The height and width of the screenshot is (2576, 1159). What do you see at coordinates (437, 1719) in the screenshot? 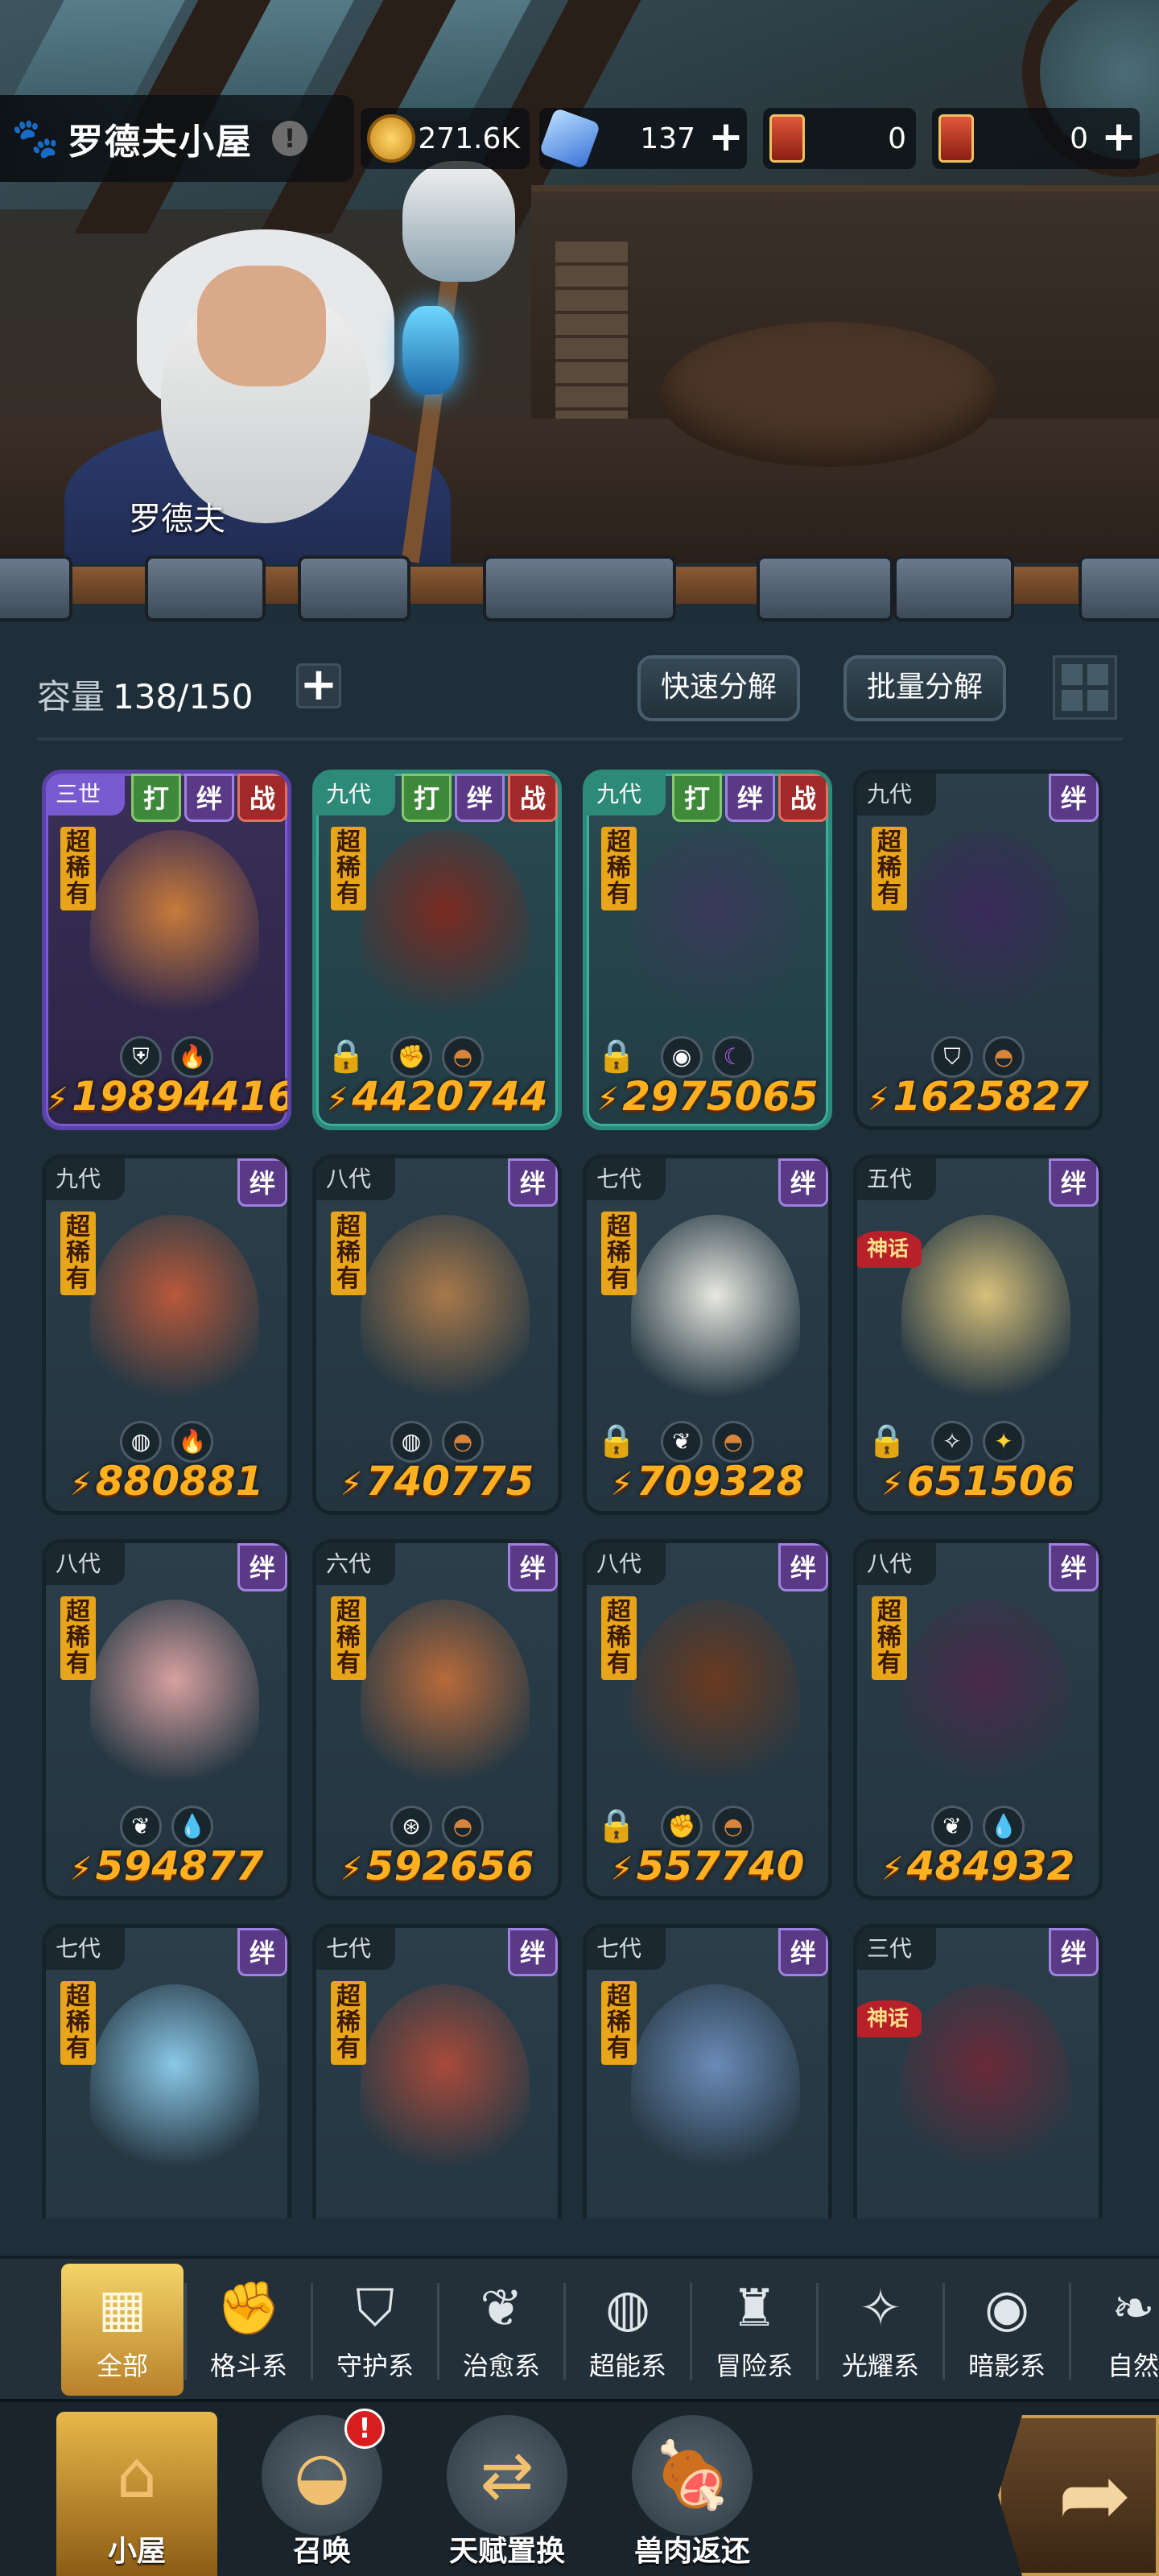
I see `pet-card: 六代绊超稀有 ⊛ ◓ ⚡592656` at bounding box center [437, 1719].